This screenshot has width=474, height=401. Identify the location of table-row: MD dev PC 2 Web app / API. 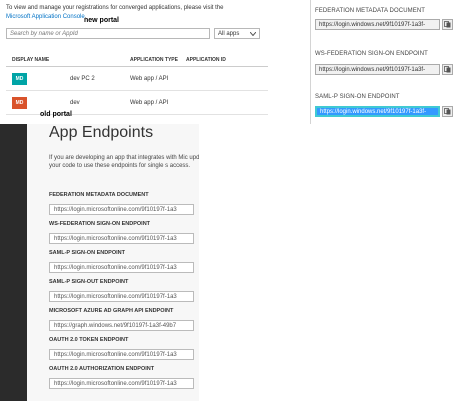
(137, 79).